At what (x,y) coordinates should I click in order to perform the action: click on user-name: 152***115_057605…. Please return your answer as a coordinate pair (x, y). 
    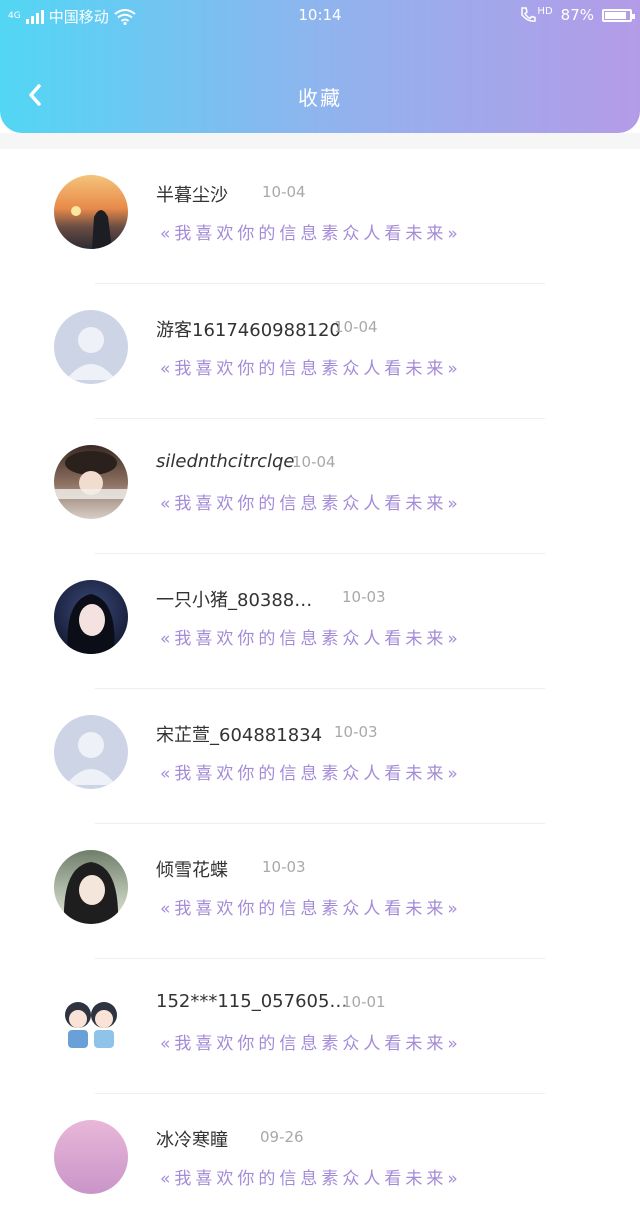
    Looking at the image, I should click on (252, 1001).